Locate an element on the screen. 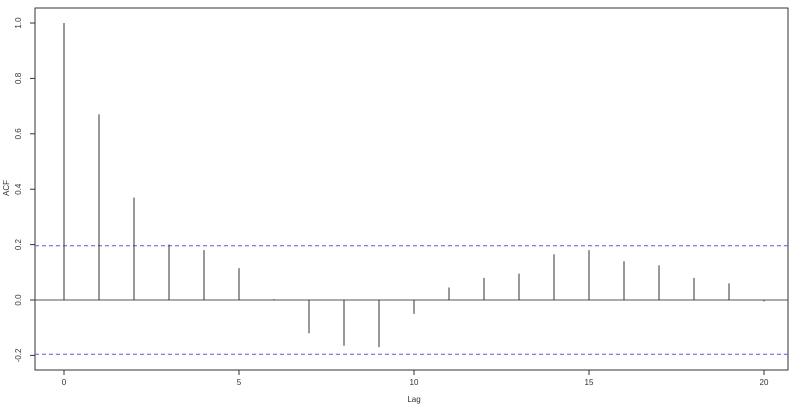 The width and height of the screenshot is (800, 406). y-tick-label-0.8: 0.8 is located at coordinates (18, 78).